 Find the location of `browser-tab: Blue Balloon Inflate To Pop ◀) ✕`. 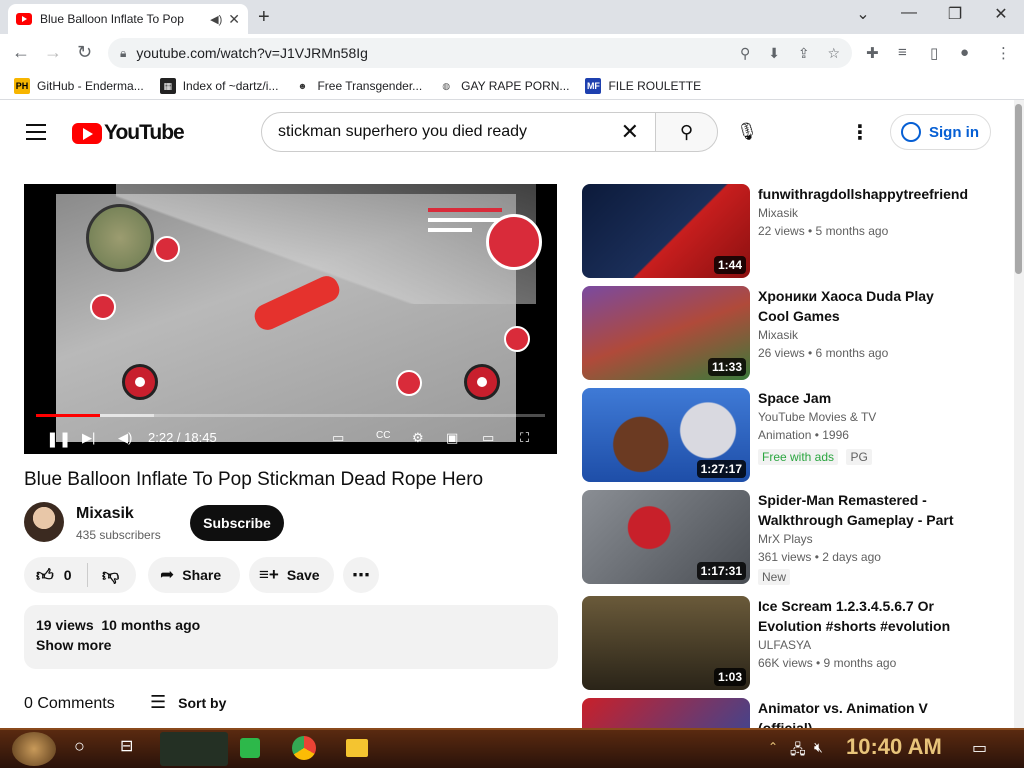

browser-tab: Blue Balloon Inflate To Pop ◀) ✕ is located at coordinates (128, 19).